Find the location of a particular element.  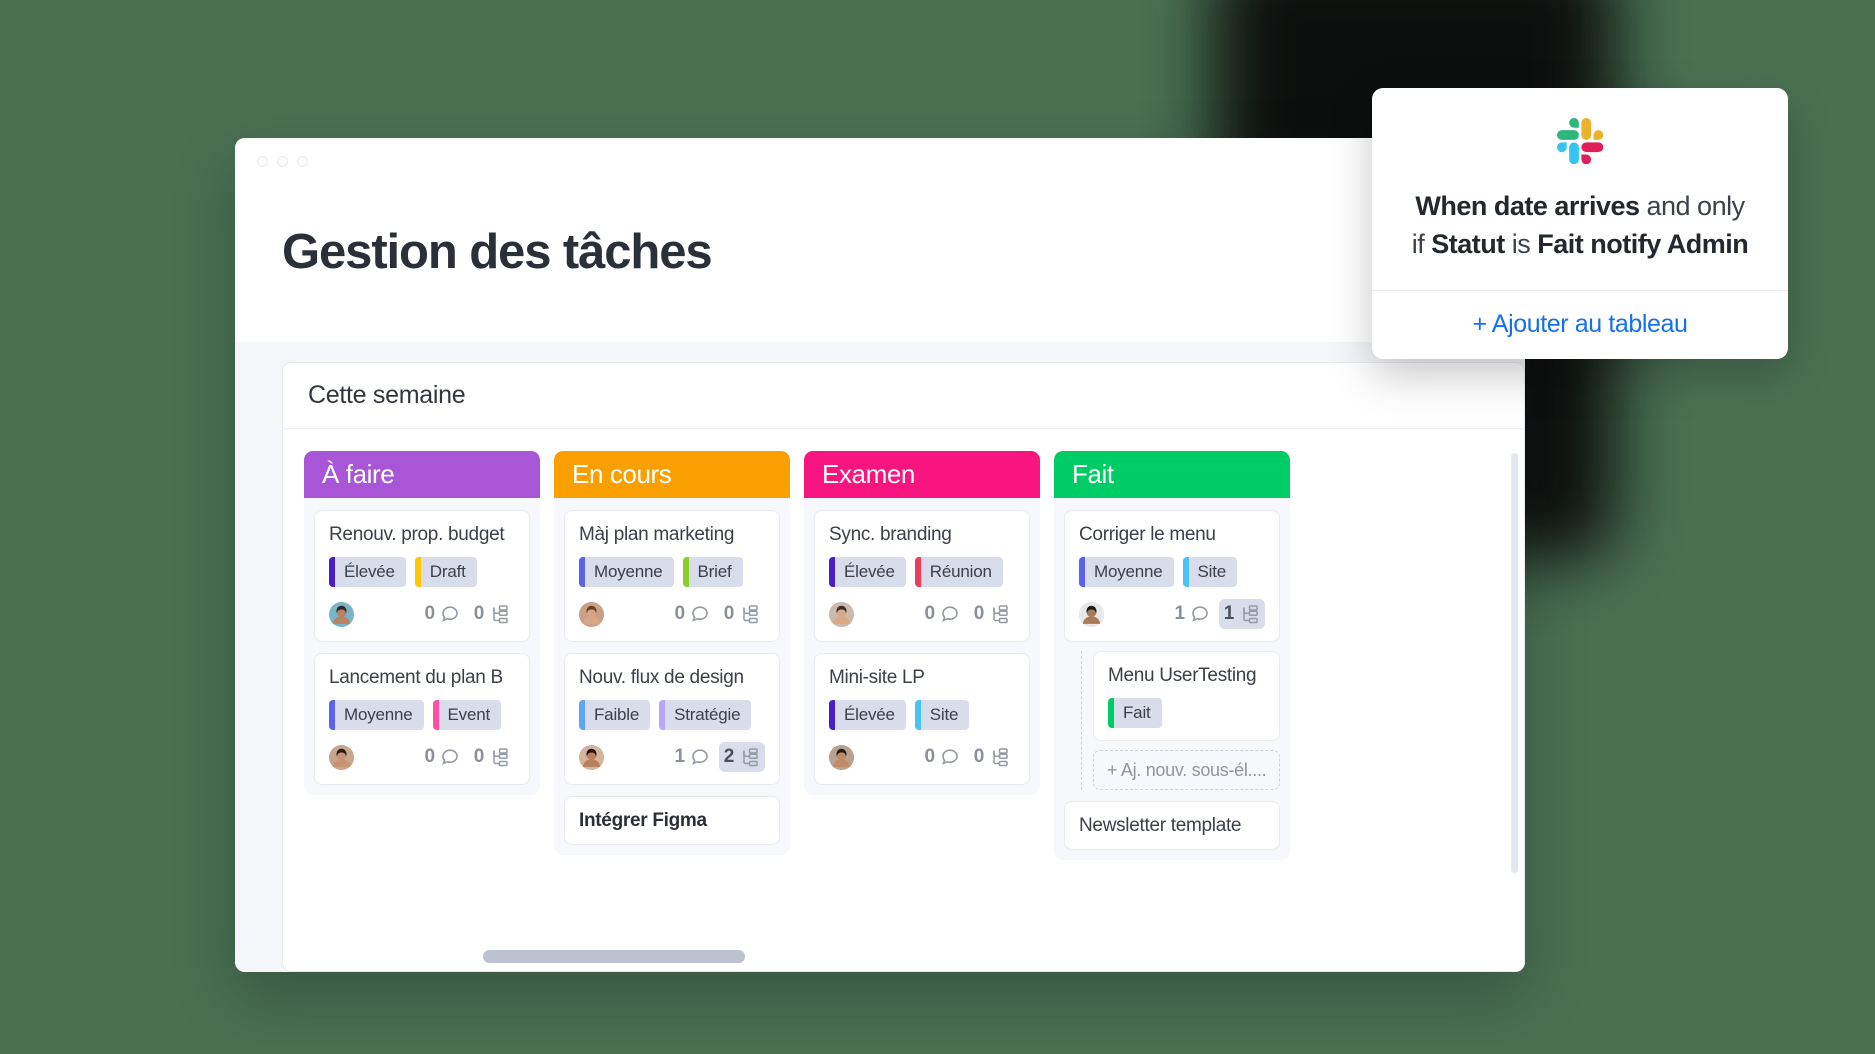

subtask-count-value: 0 is located at coordinates (979, 613).